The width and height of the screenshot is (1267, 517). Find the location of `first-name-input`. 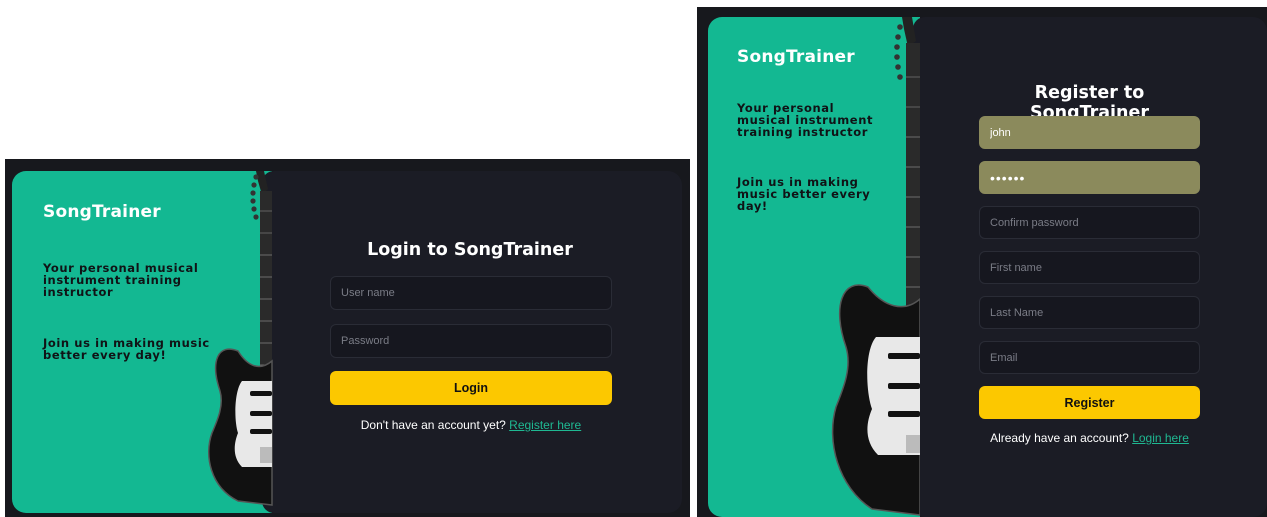

first-name-input is located at coordinates (1089, 267).